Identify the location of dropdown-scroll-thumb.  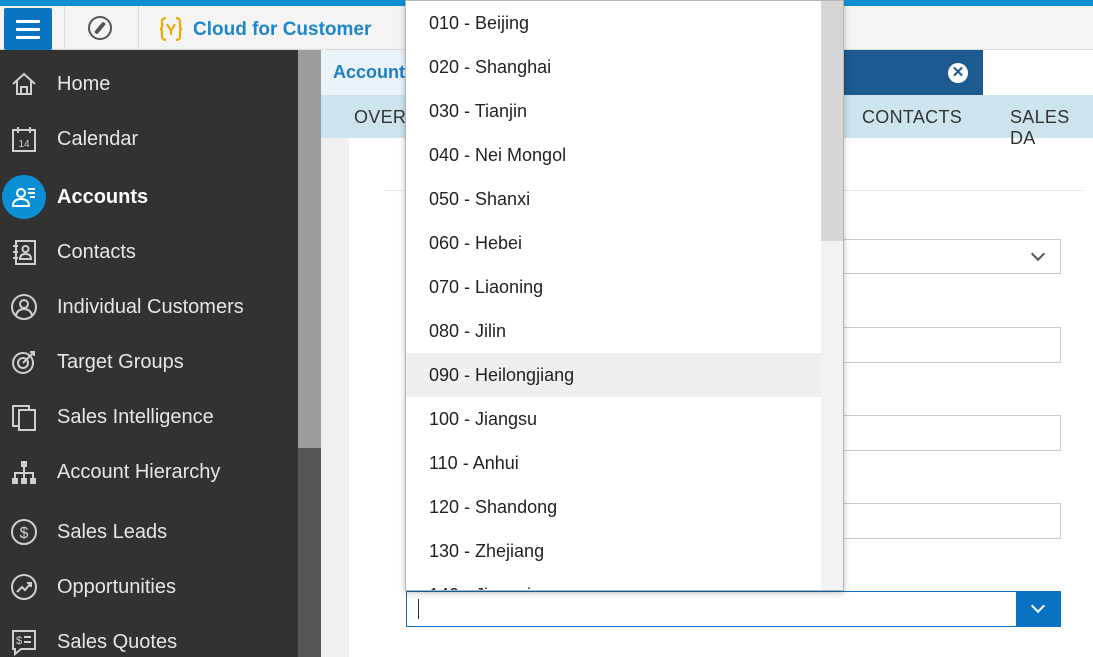
(832, 121).